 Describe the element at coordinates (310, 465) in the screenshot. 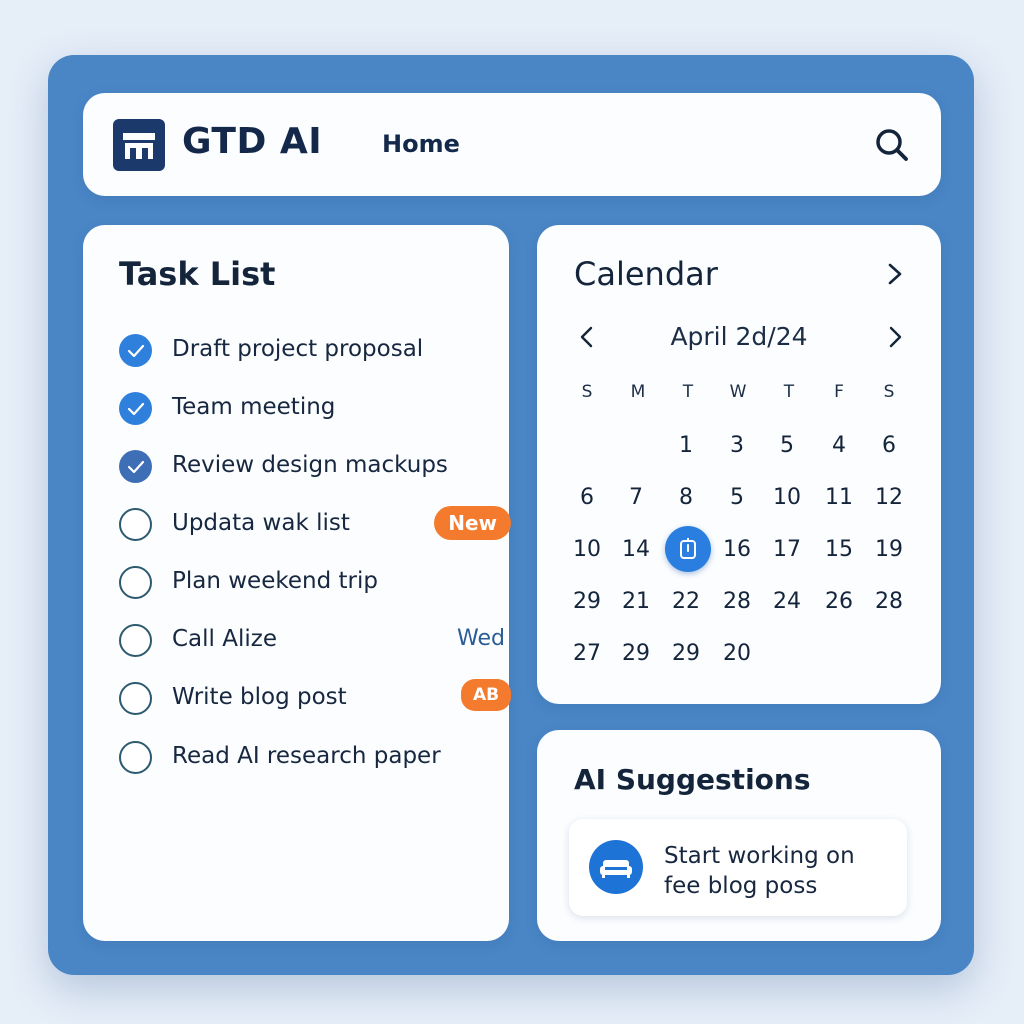

I see `task-label: Review design mackups` at that location.